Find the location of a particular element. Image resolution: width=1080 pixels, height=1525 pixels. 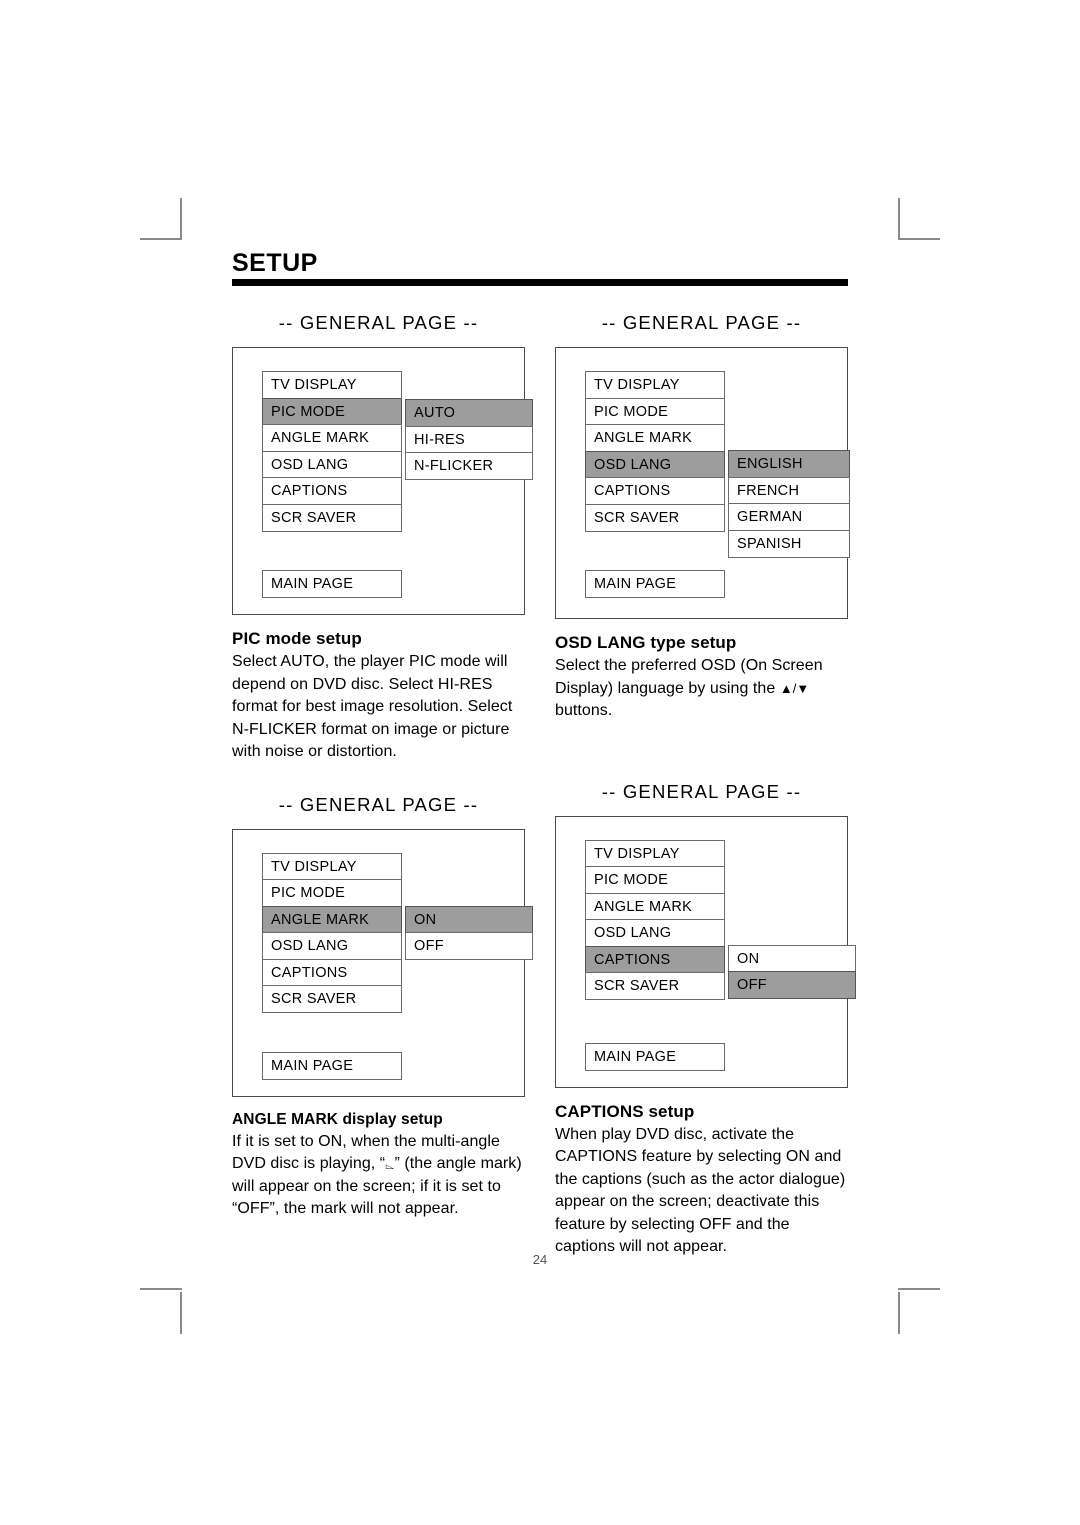

general-page-header-2: -- GENERAL PAGE -- is located at coordinates (701, 323).